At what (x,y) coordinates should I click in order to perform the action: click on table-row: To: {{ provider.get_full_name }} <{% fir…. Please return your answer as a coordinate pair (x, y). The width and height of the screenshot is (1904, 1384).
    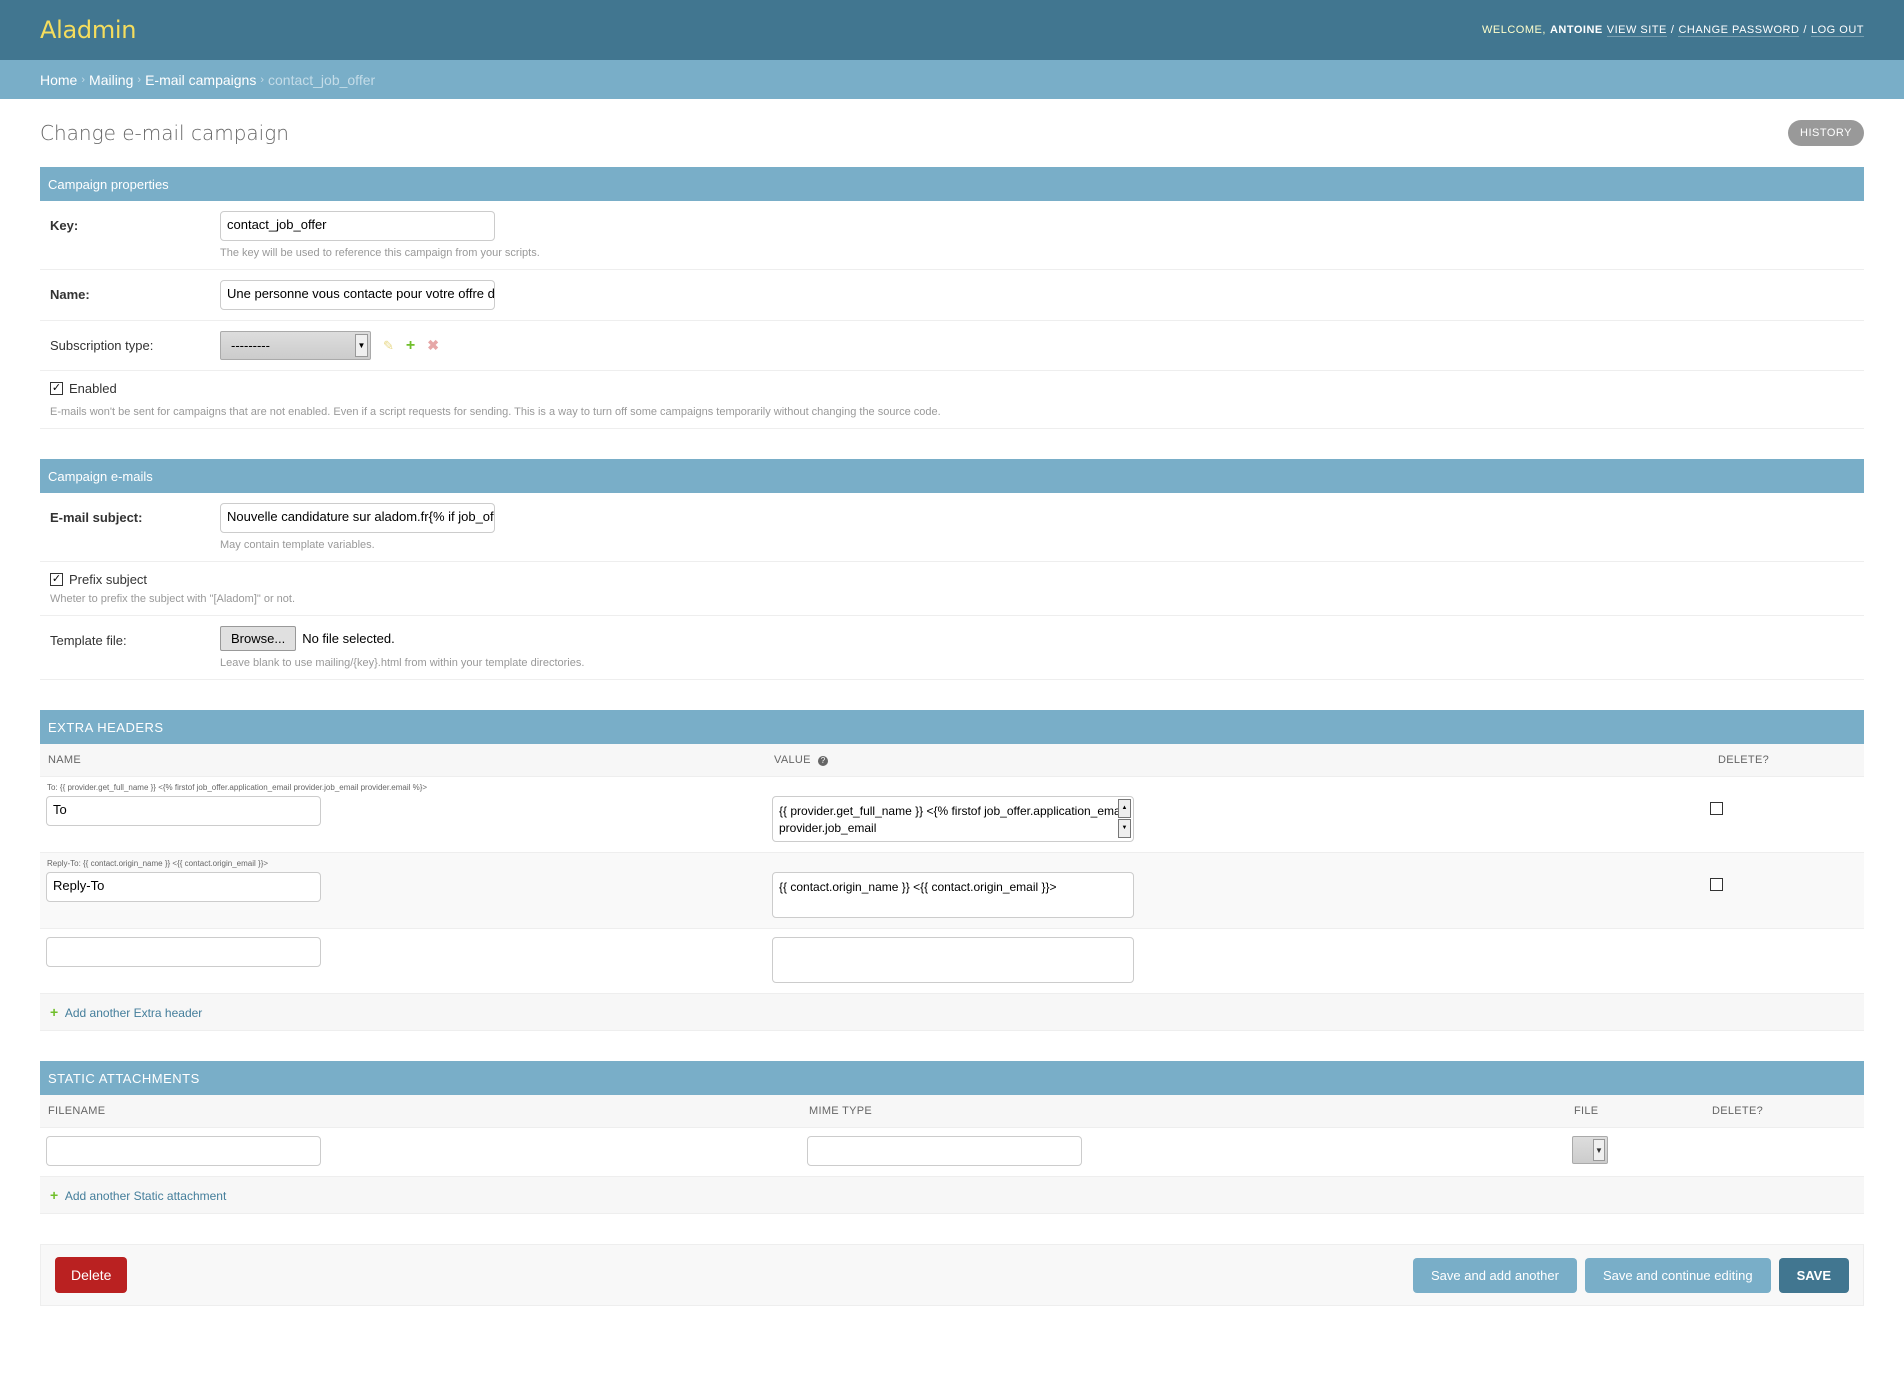
    Looking at the image, I should click on (952, 784).